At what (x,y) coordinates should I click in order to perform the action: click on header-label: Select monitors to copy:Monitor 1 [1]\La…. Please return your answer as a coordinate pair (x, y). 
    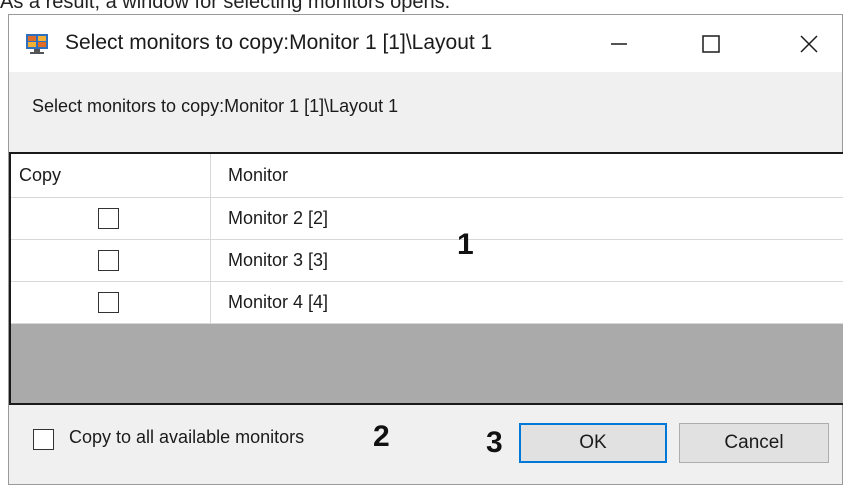
    Looking at the image, I should click on (215, 106).